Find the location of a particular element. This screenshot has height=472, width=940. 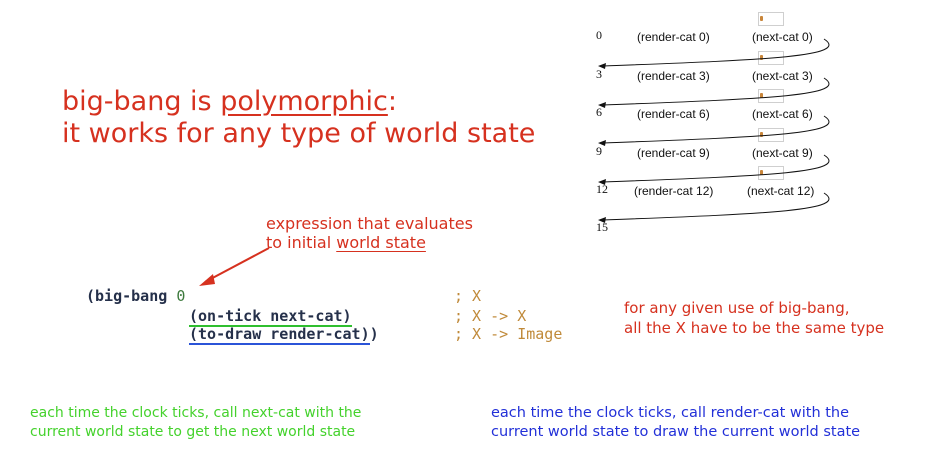

title-prefix: big-bang is is located at coordinates (141, 101).